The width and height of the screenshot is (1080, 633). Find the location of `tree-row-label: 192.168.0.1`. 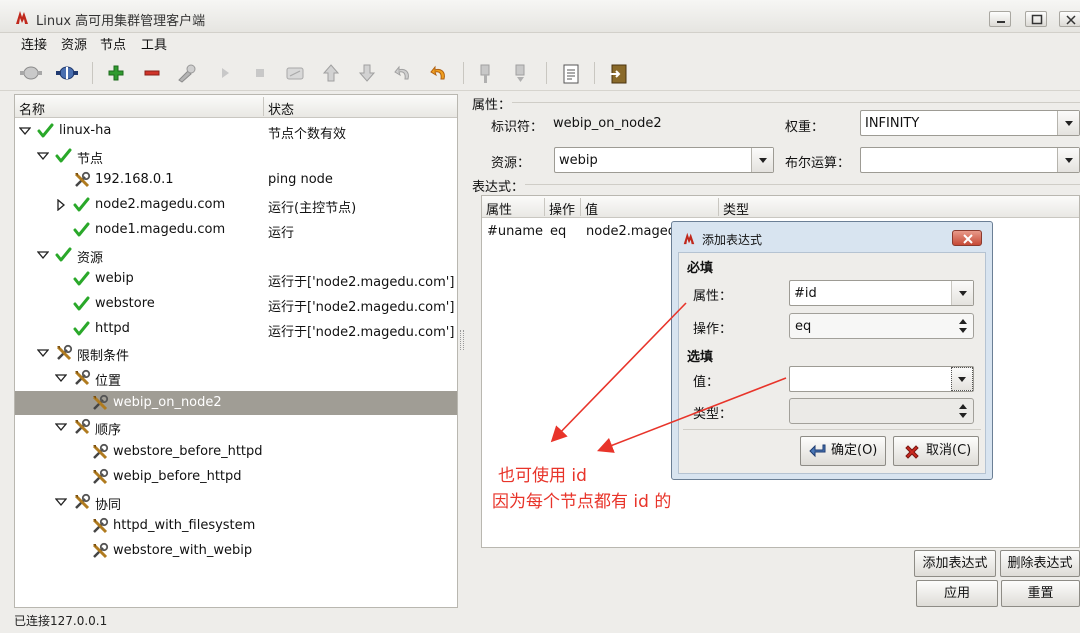

tree-row-label: 192.168.0.1 is located at coordinates (134, 180).